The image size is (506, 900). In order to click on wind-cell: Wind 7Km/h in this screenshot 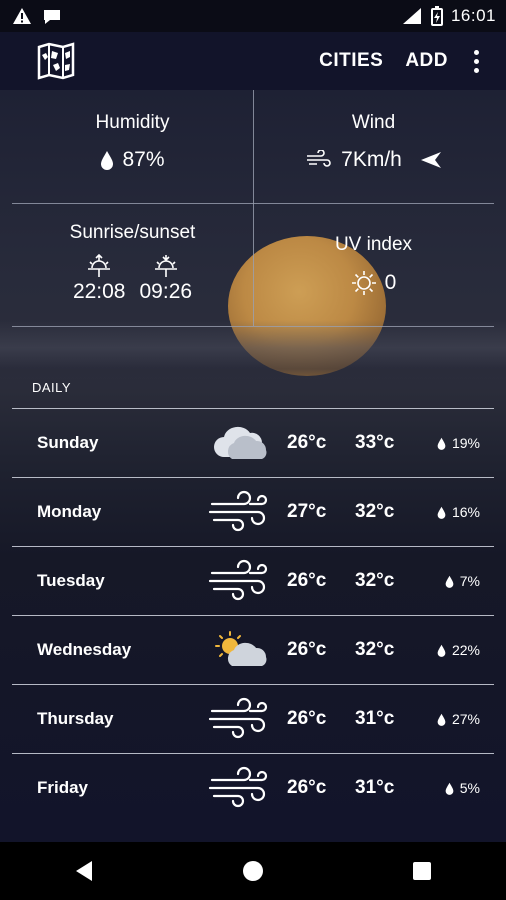, I will do `click(373, 142)`.